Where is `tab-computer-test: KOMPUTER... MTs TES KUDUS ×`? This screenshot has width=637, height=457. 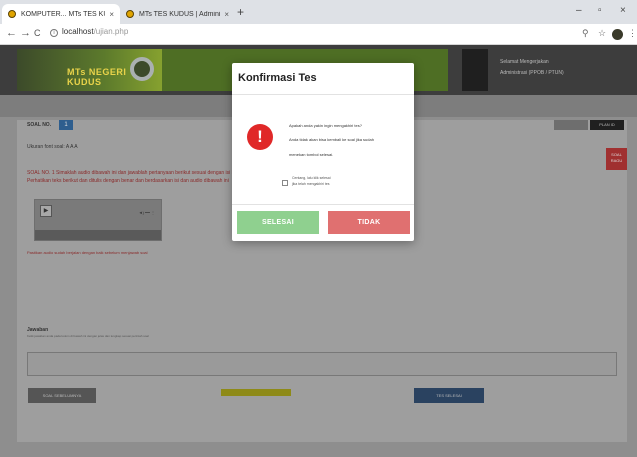 tab-computer-test: KOMPUTER... MTs TES KUDUS × is located at coordinates (61, 14).